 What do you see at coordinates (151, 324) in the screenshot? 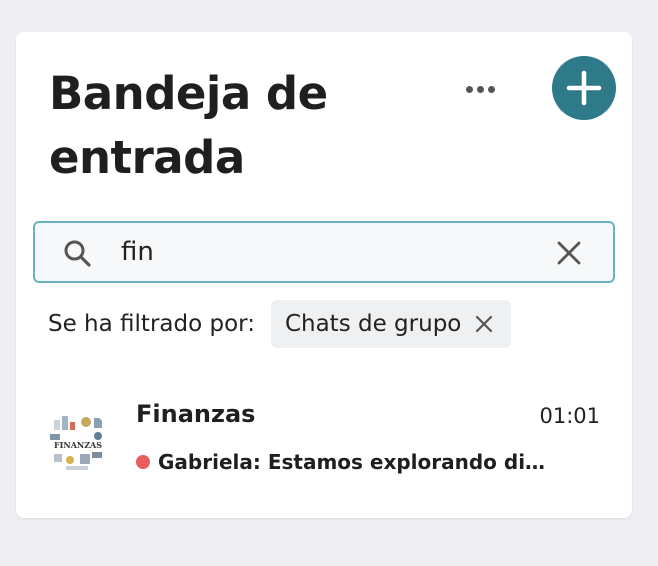
I see `filter-label: Se ha filtrado por:` at bounding box center [151, 324].